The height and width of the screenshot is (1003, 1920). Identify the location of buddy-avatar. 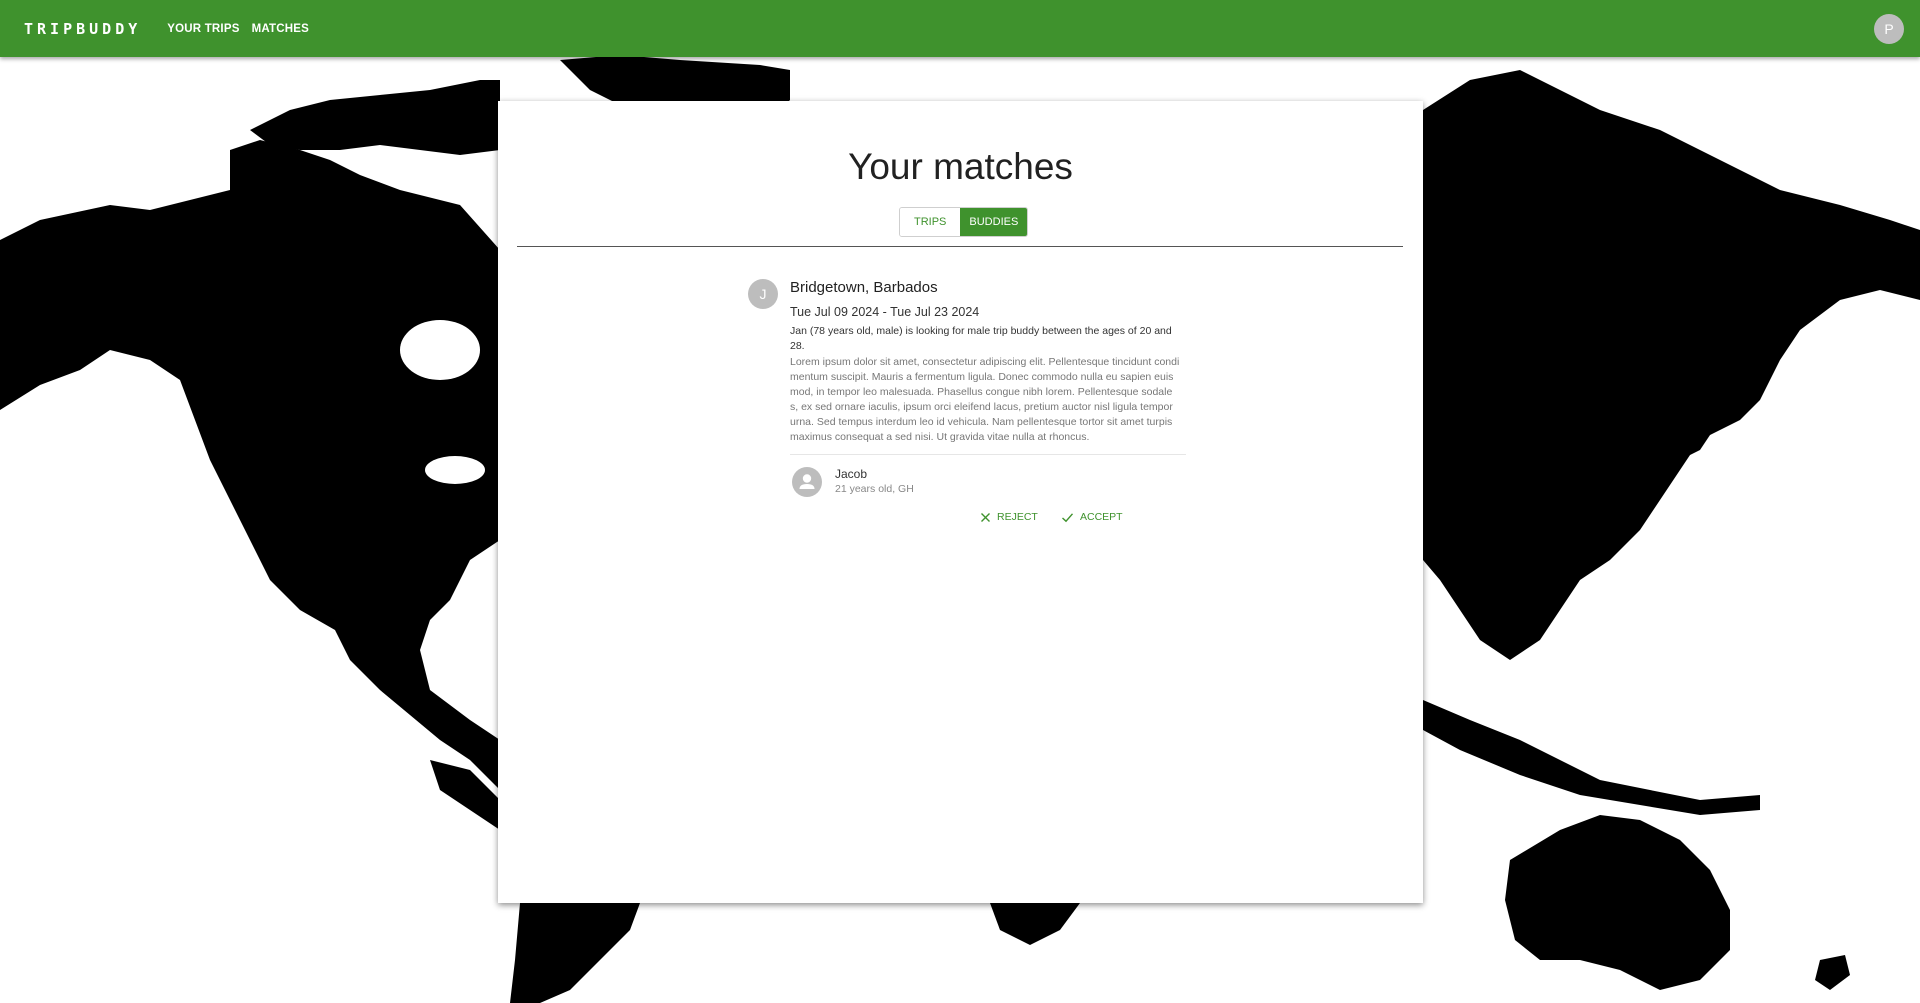
(807, 482).